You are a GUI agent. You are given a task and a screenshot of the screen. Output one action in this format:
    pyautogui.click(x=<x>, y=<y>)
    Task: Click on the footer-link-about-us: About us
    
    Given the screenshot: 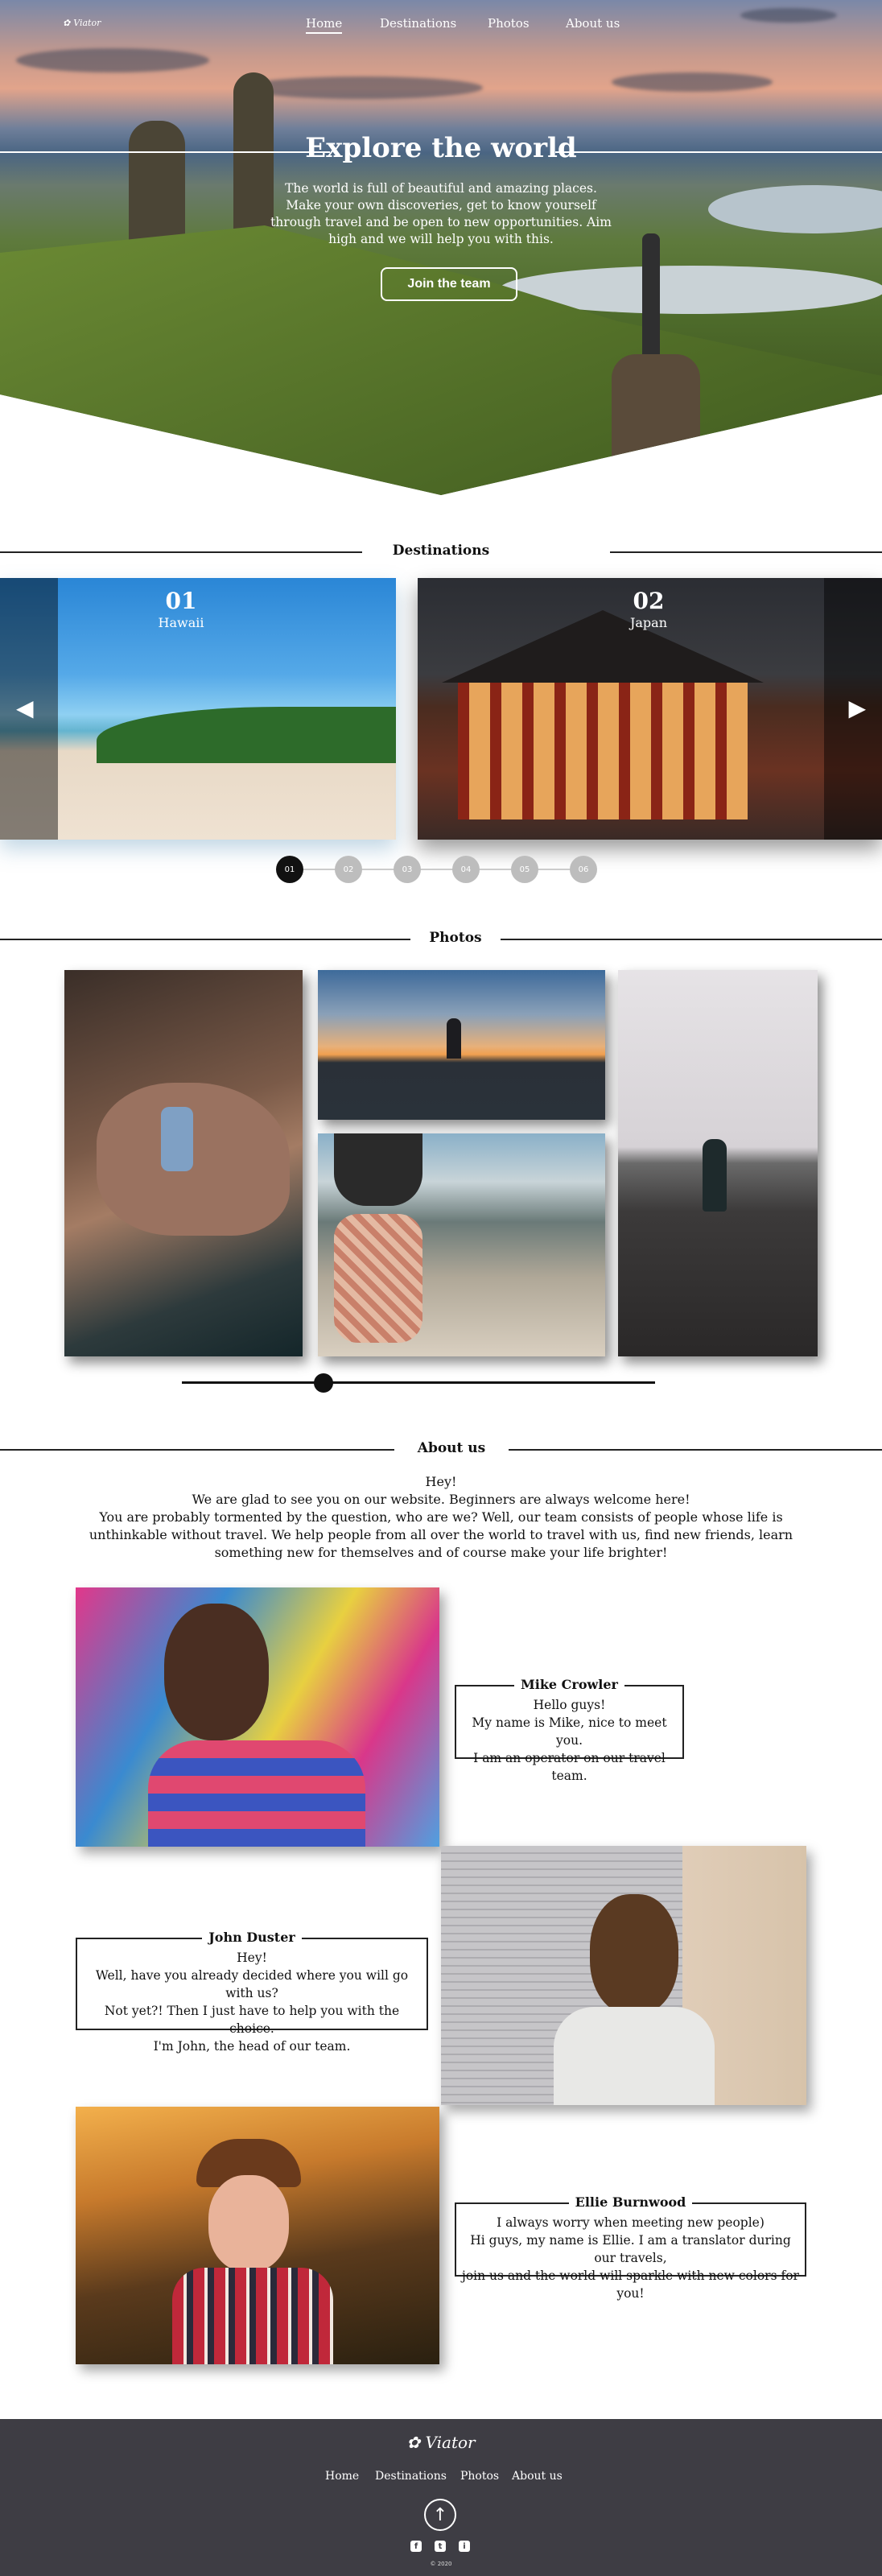 What is the action you would take?
    pyautogui.click(x=537, y=2476)
    